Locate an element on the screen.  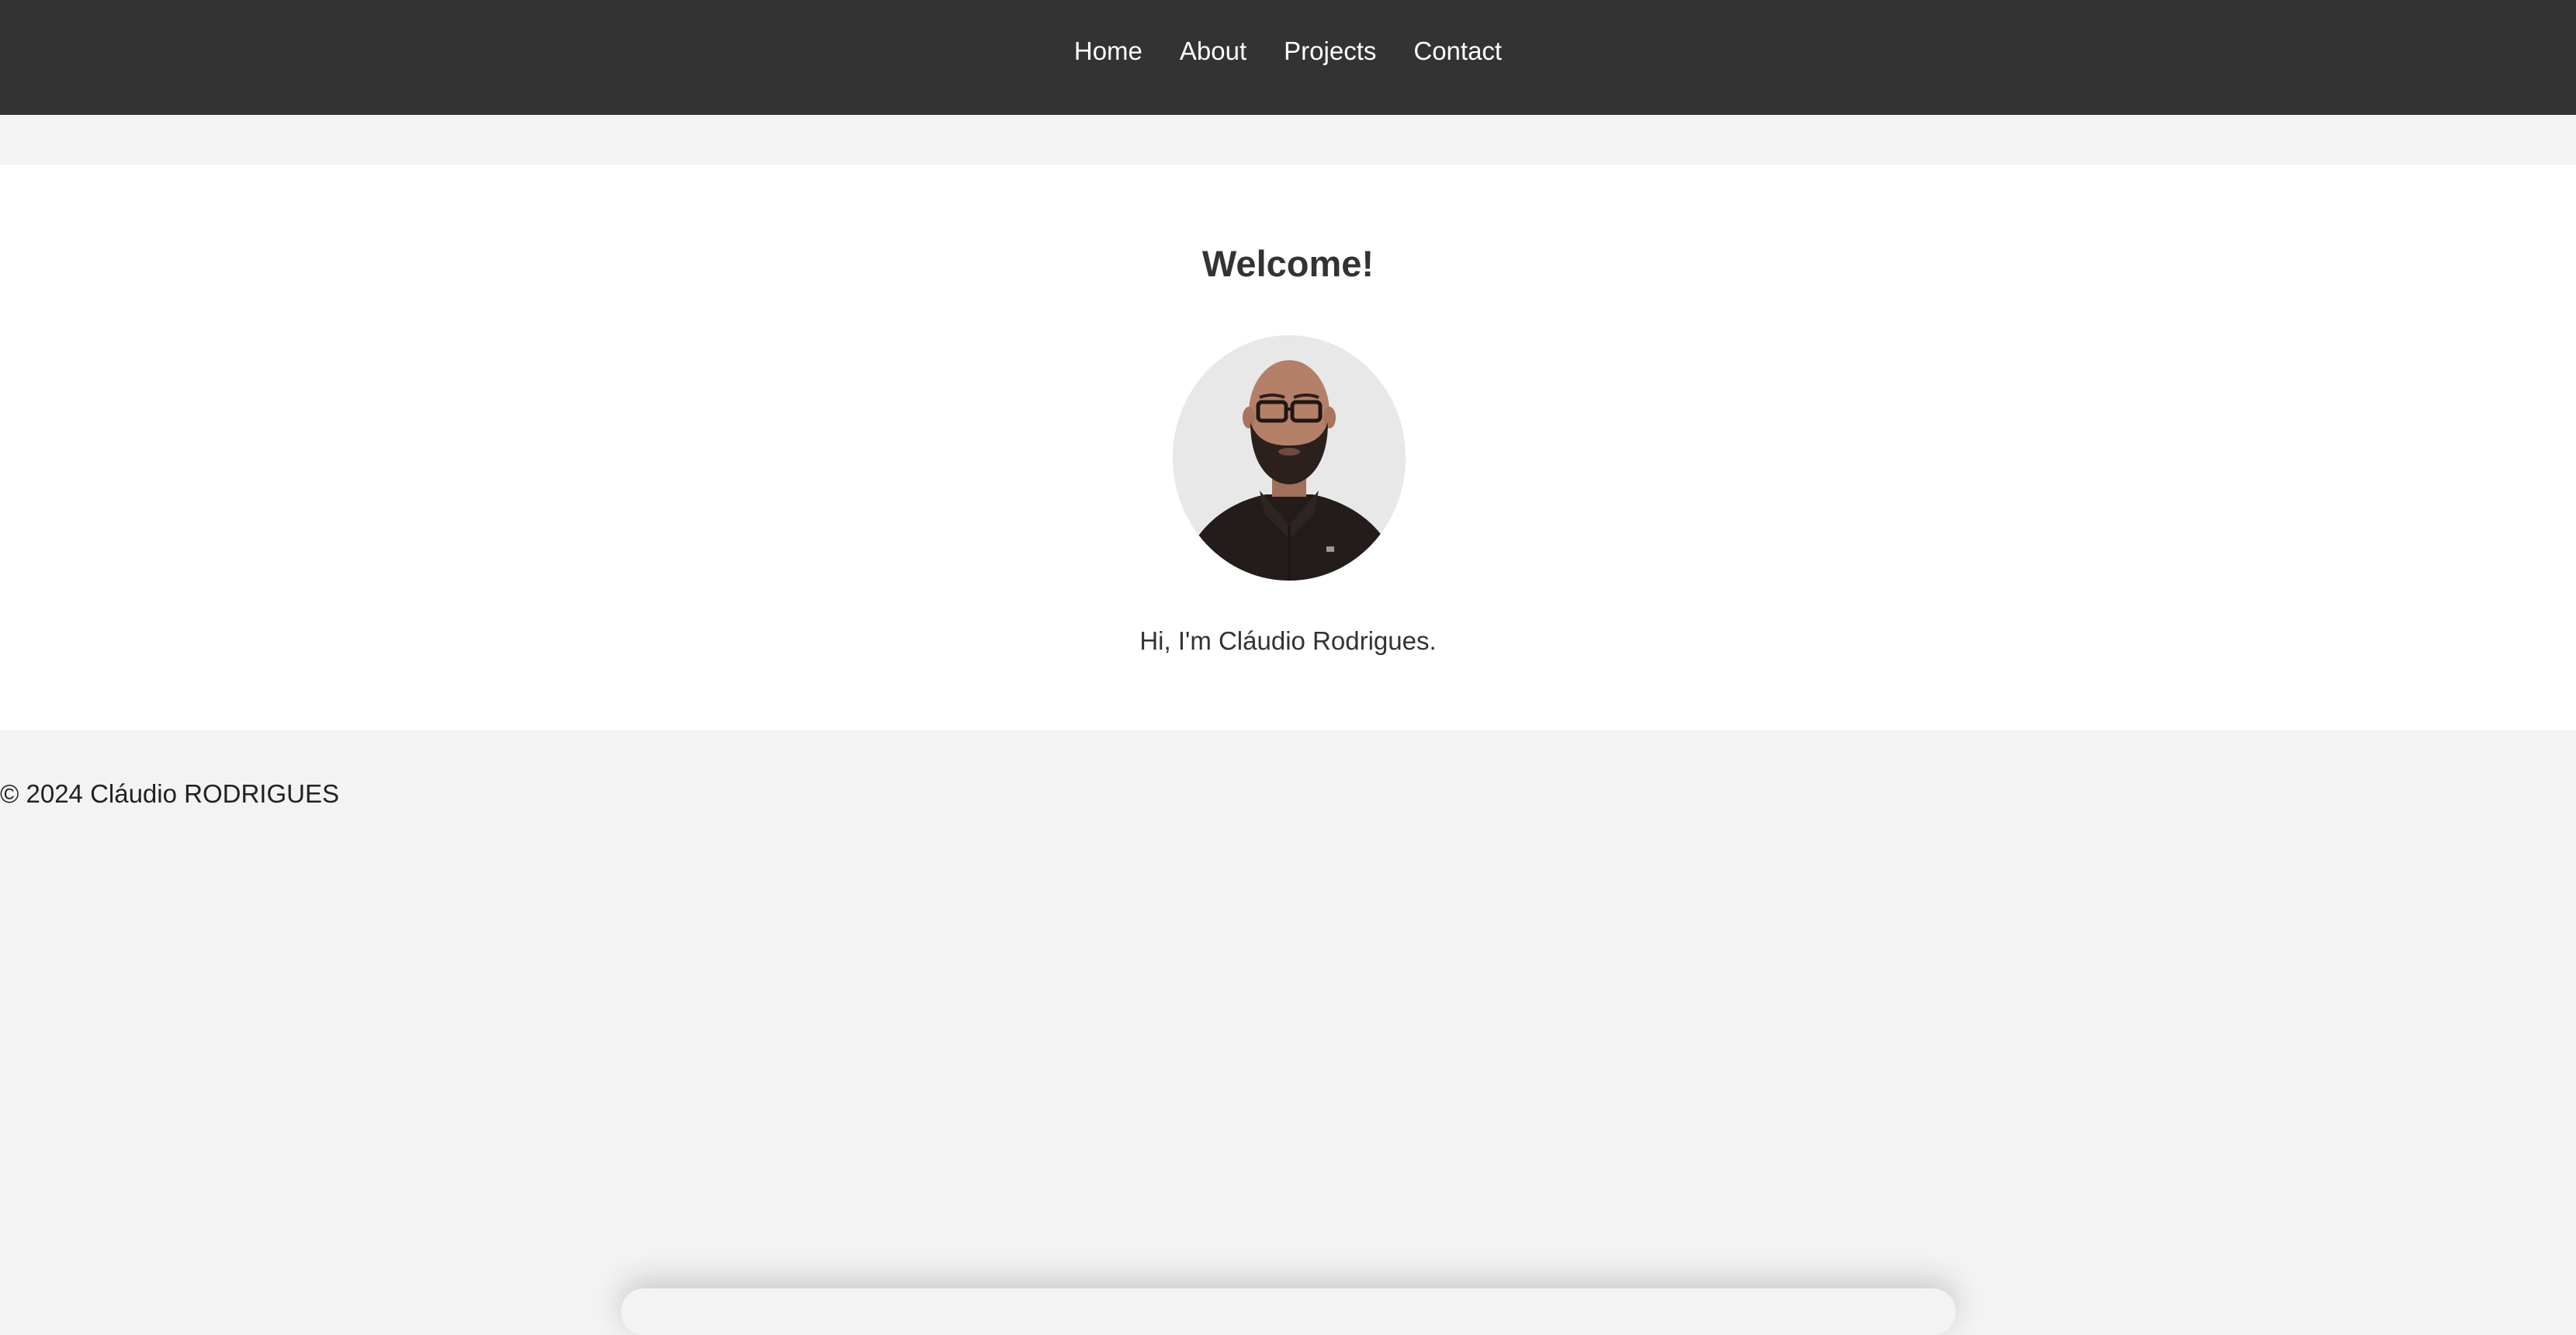
nav-link-projects: Projects is located at coordinates (1330, 50).